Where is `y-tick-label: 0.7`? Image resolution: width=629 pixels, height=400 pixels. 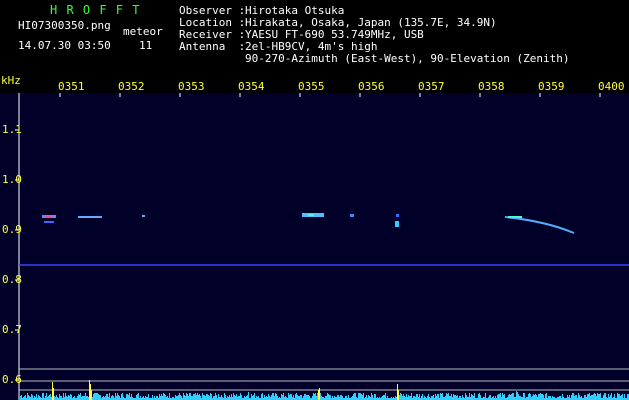 y-tick-label: 0.7 is located at coordinates (12, 329).